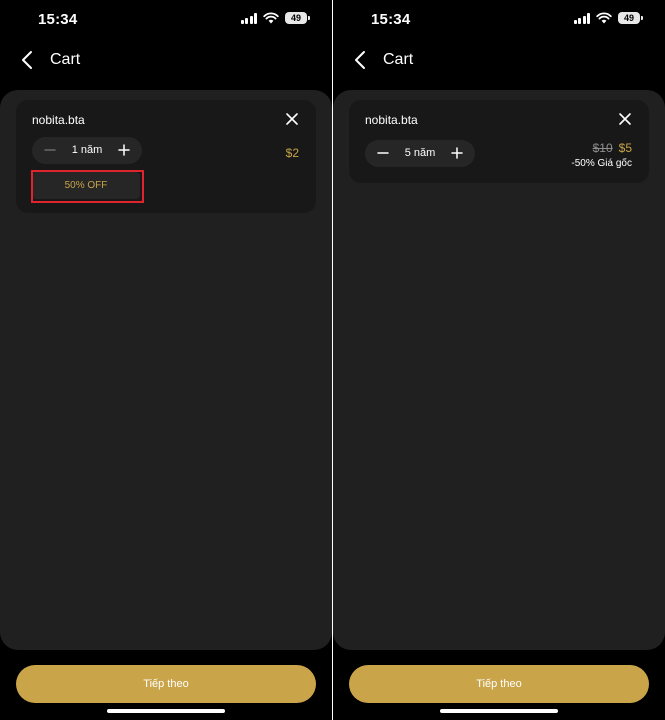 The width and height of the screenshot is (665, 720). What do you see at coordinates (87, 150) in the screenshot?
I see `quantity-stepper: 1 năm` at bounding box center [87, 150].